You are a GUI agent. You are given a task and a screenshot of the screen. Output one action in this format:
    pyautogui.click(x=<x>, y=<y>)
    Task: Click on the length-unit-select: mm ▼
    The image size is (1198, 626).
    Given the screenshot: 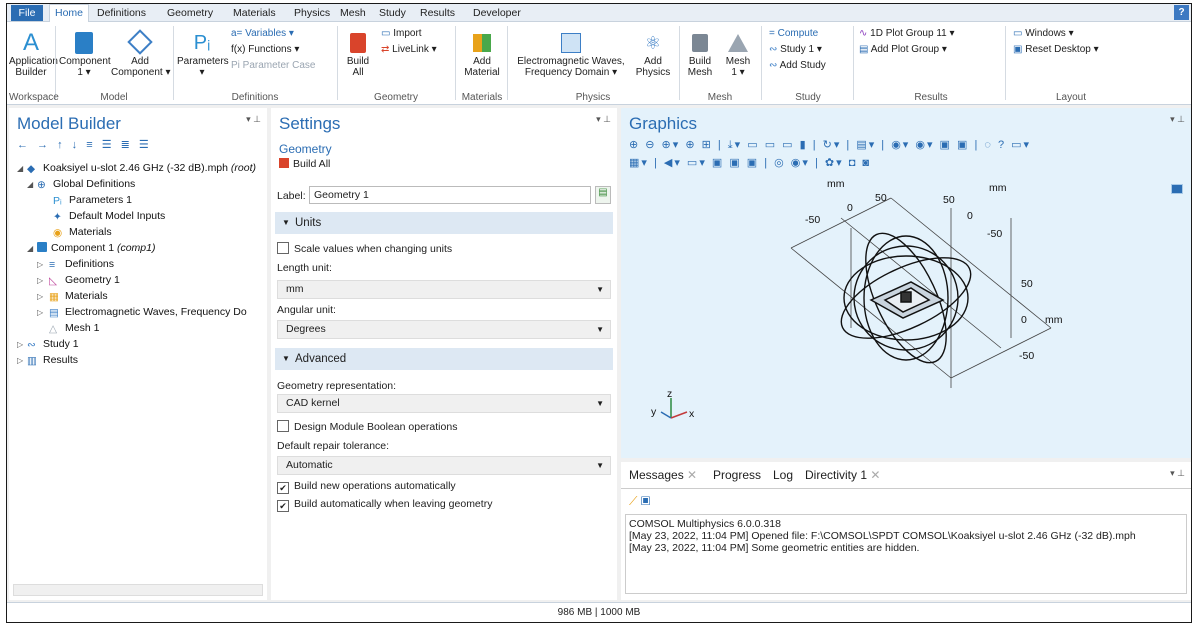 What is the action you would take?
    pyautogui.click(x=444, y=289)
    